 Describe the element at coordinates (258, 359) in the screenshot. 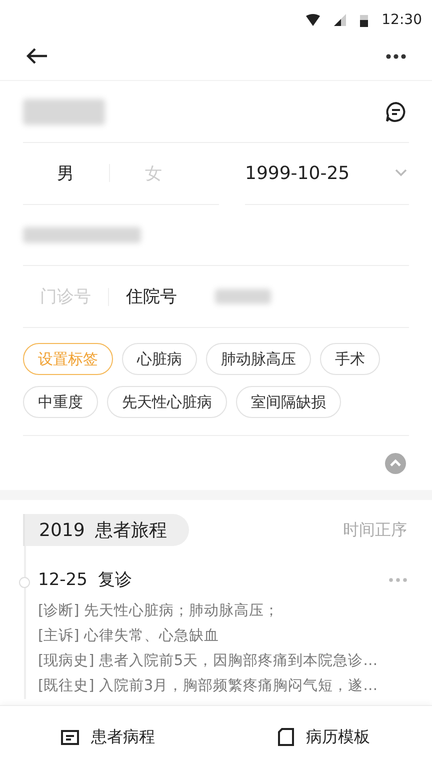

I see `tag-chip: 肺动脉高压` at that location.